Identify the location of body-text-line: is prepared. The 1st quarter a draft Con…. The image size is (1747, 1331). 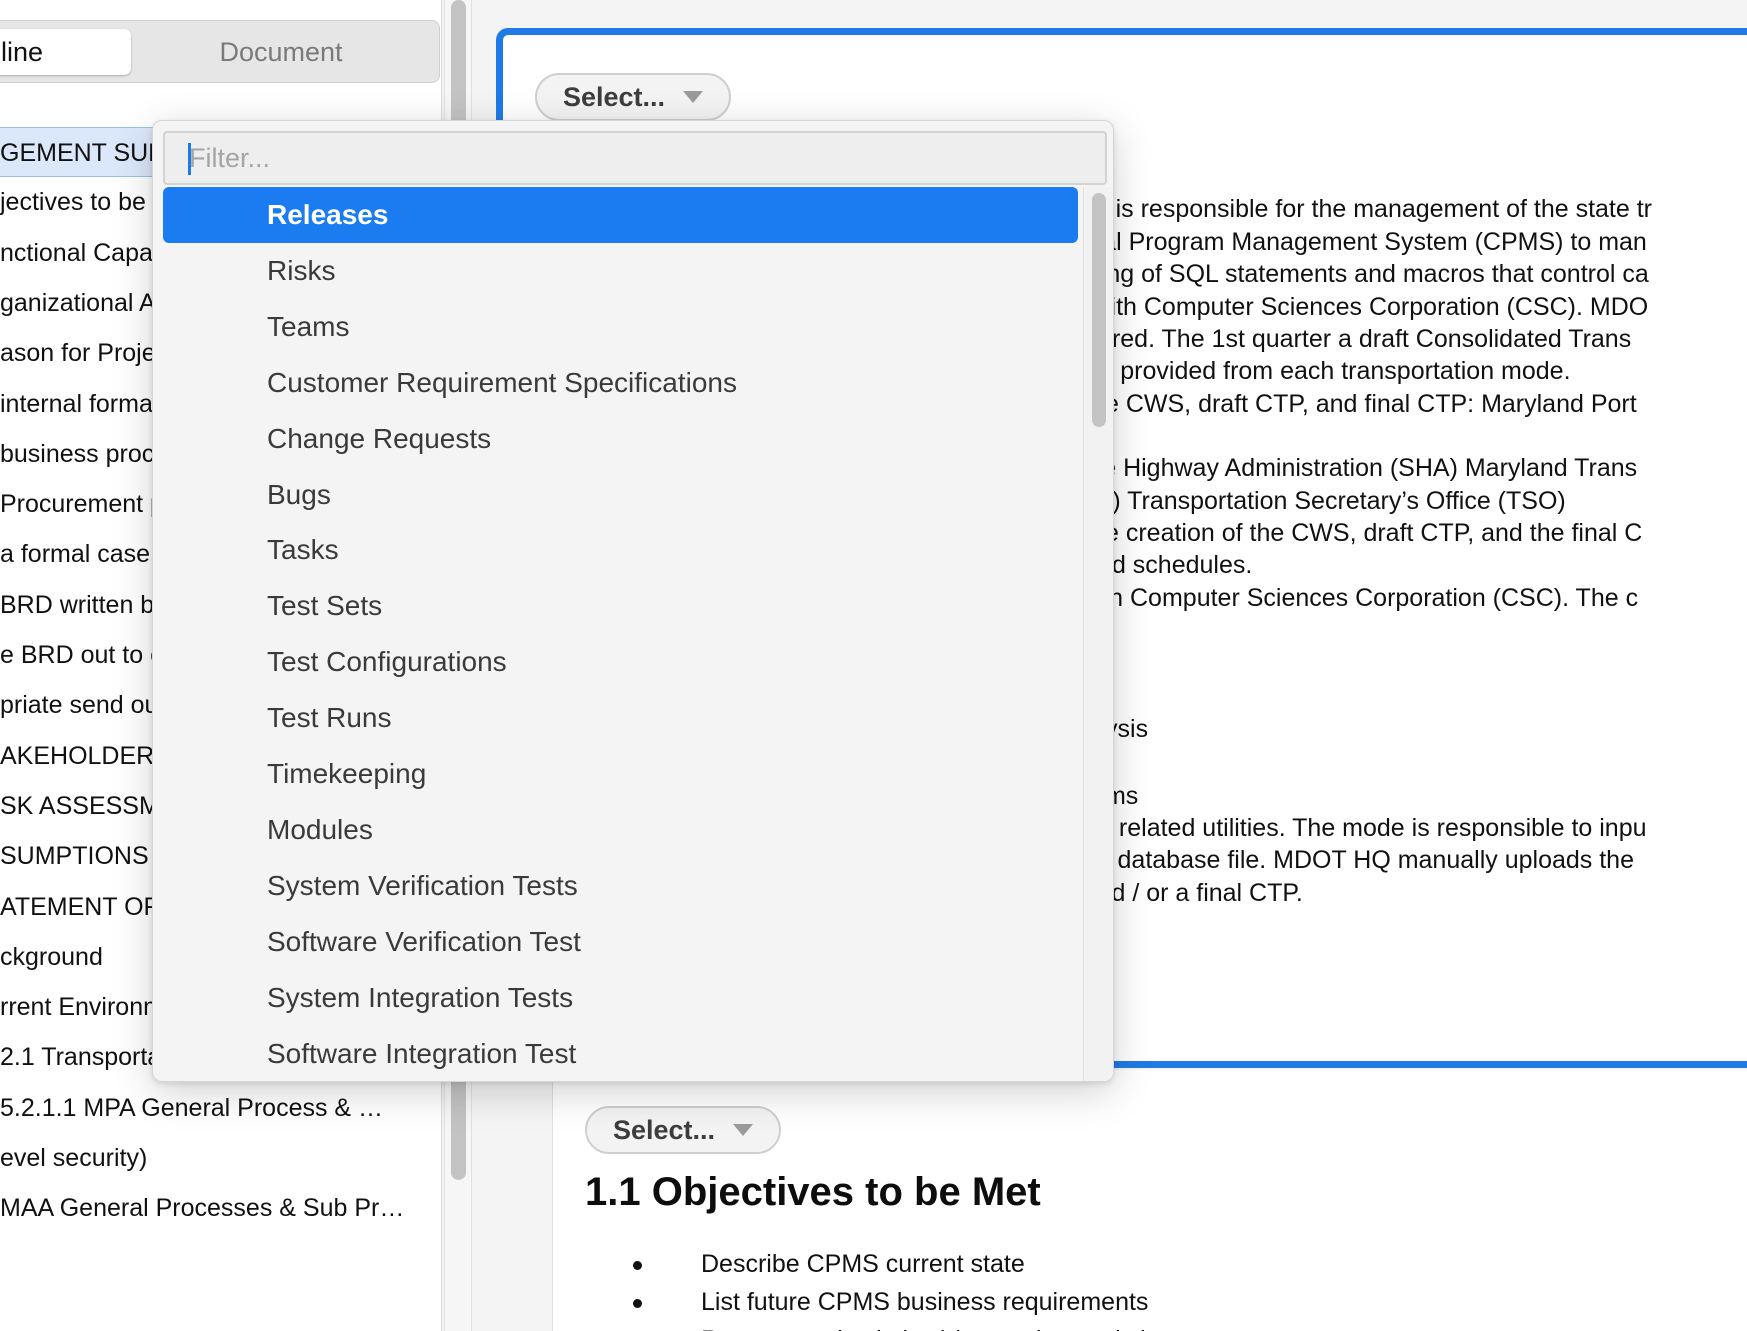
(1327, 339).